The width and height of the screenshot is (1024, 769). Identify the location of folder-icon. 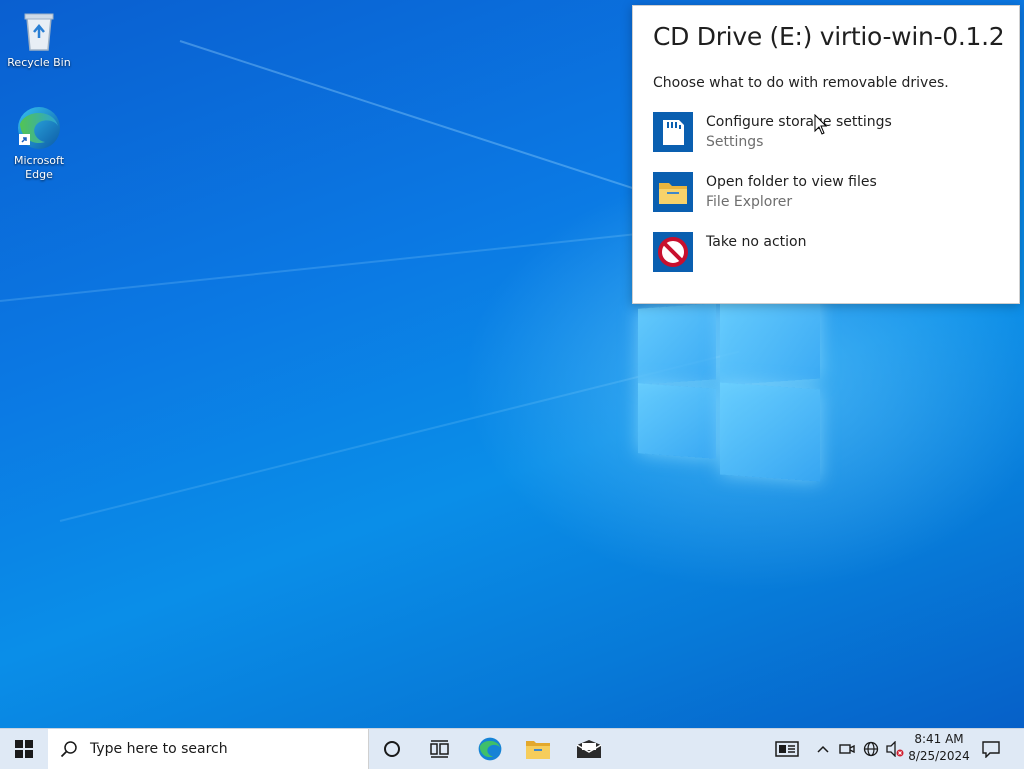
(673, 192).